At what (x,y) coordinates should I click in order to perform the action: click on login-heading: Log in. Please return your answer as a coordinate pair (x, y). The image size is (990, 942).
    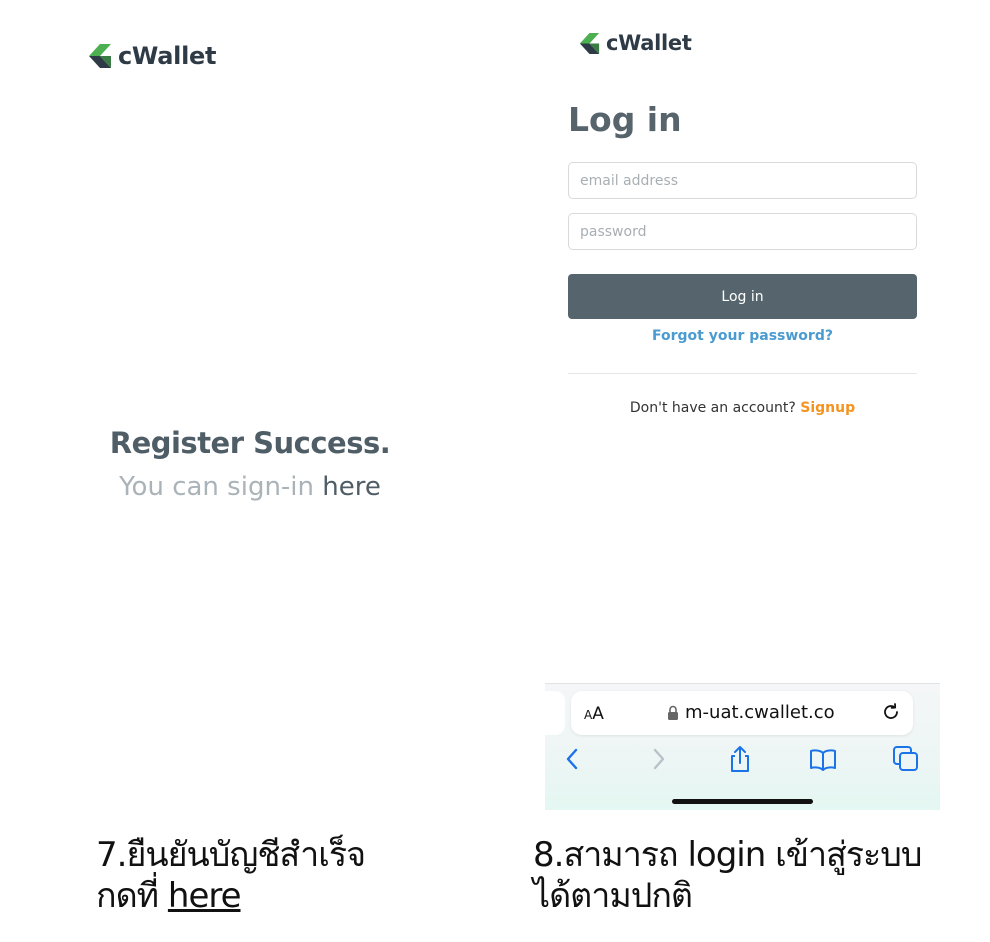
    Looking at the image, I should click on (625, 119).